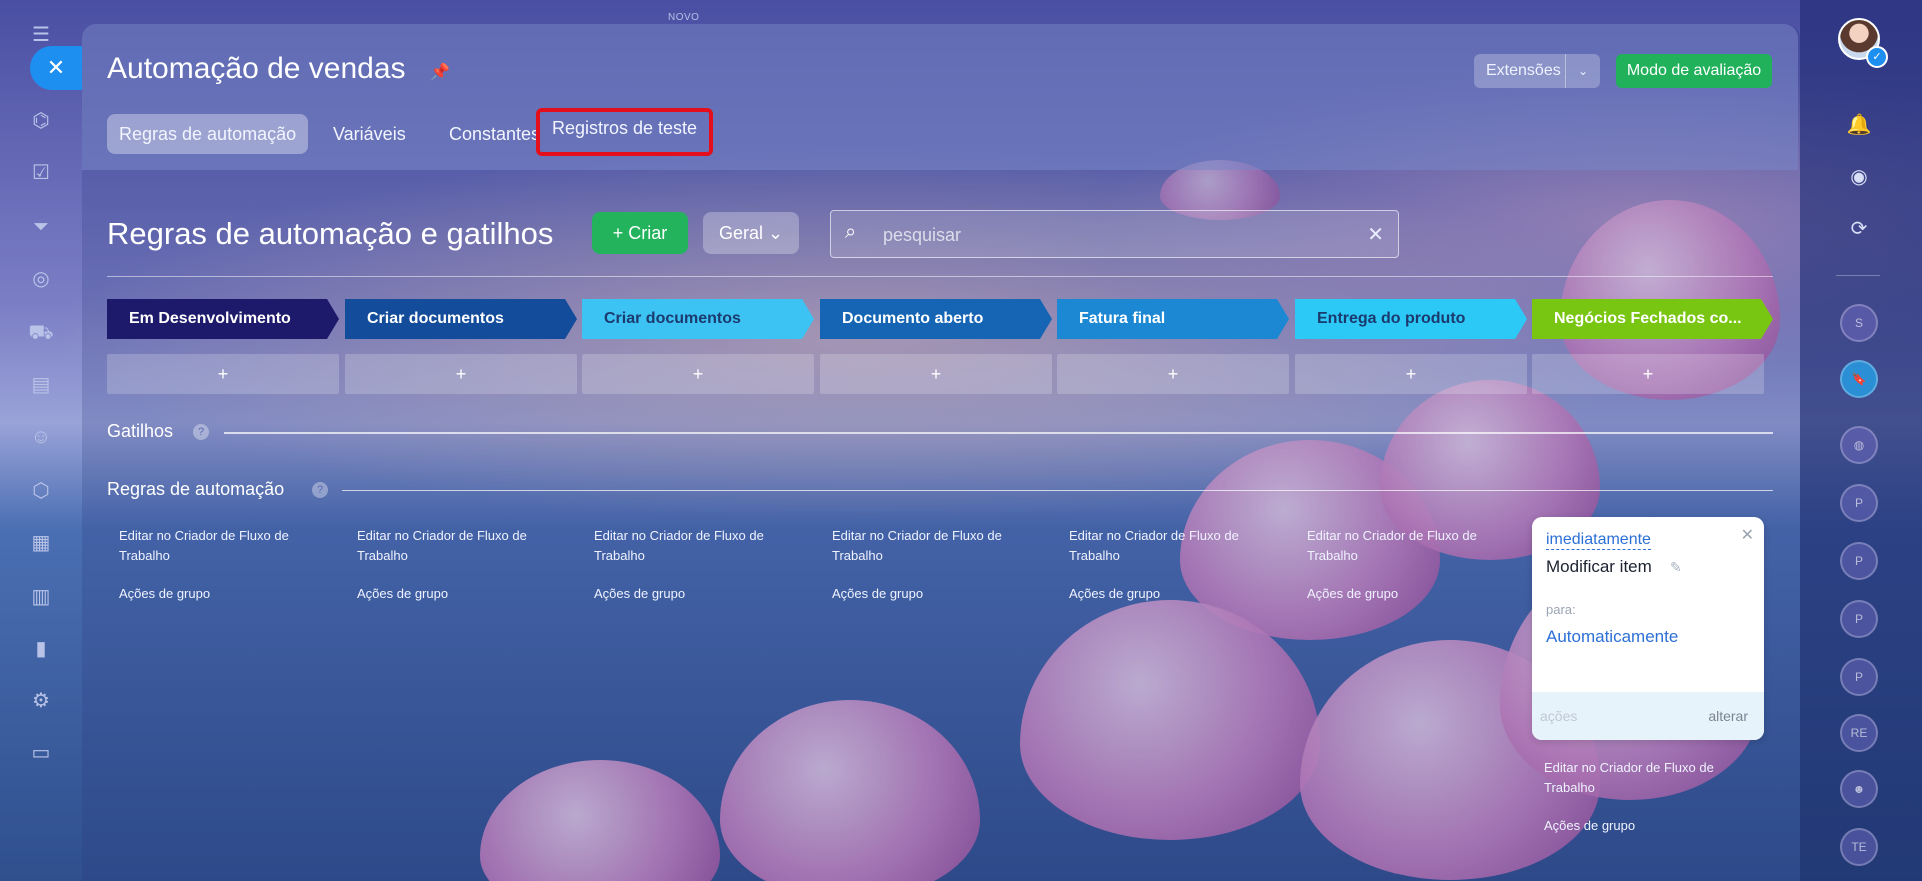  What do you see at coordinates (1559, 716) in the screenshot?
I see `rule-actions-label: ações` at bounding box center [1559, 716].